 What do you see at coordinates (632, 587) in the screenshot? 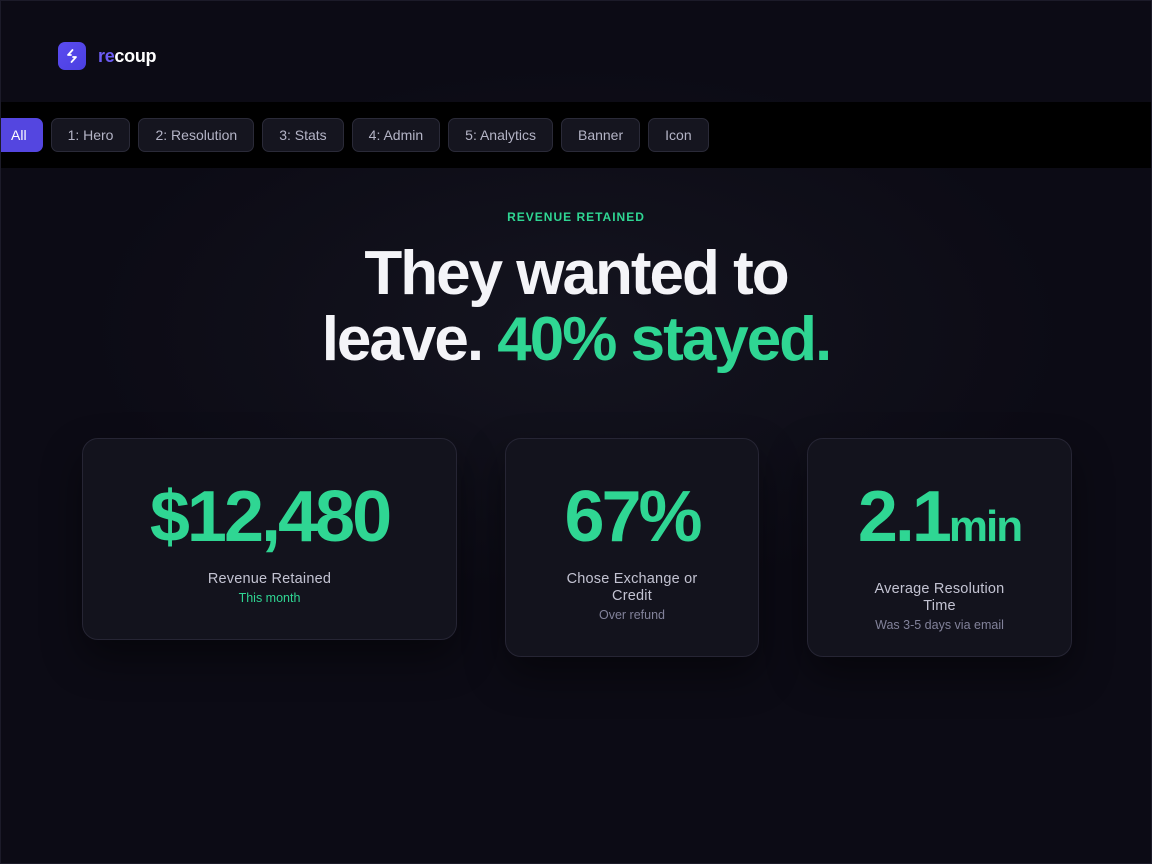
I see `stat-label: Chose Exchange or Credit` at bounding box center [632, 587].